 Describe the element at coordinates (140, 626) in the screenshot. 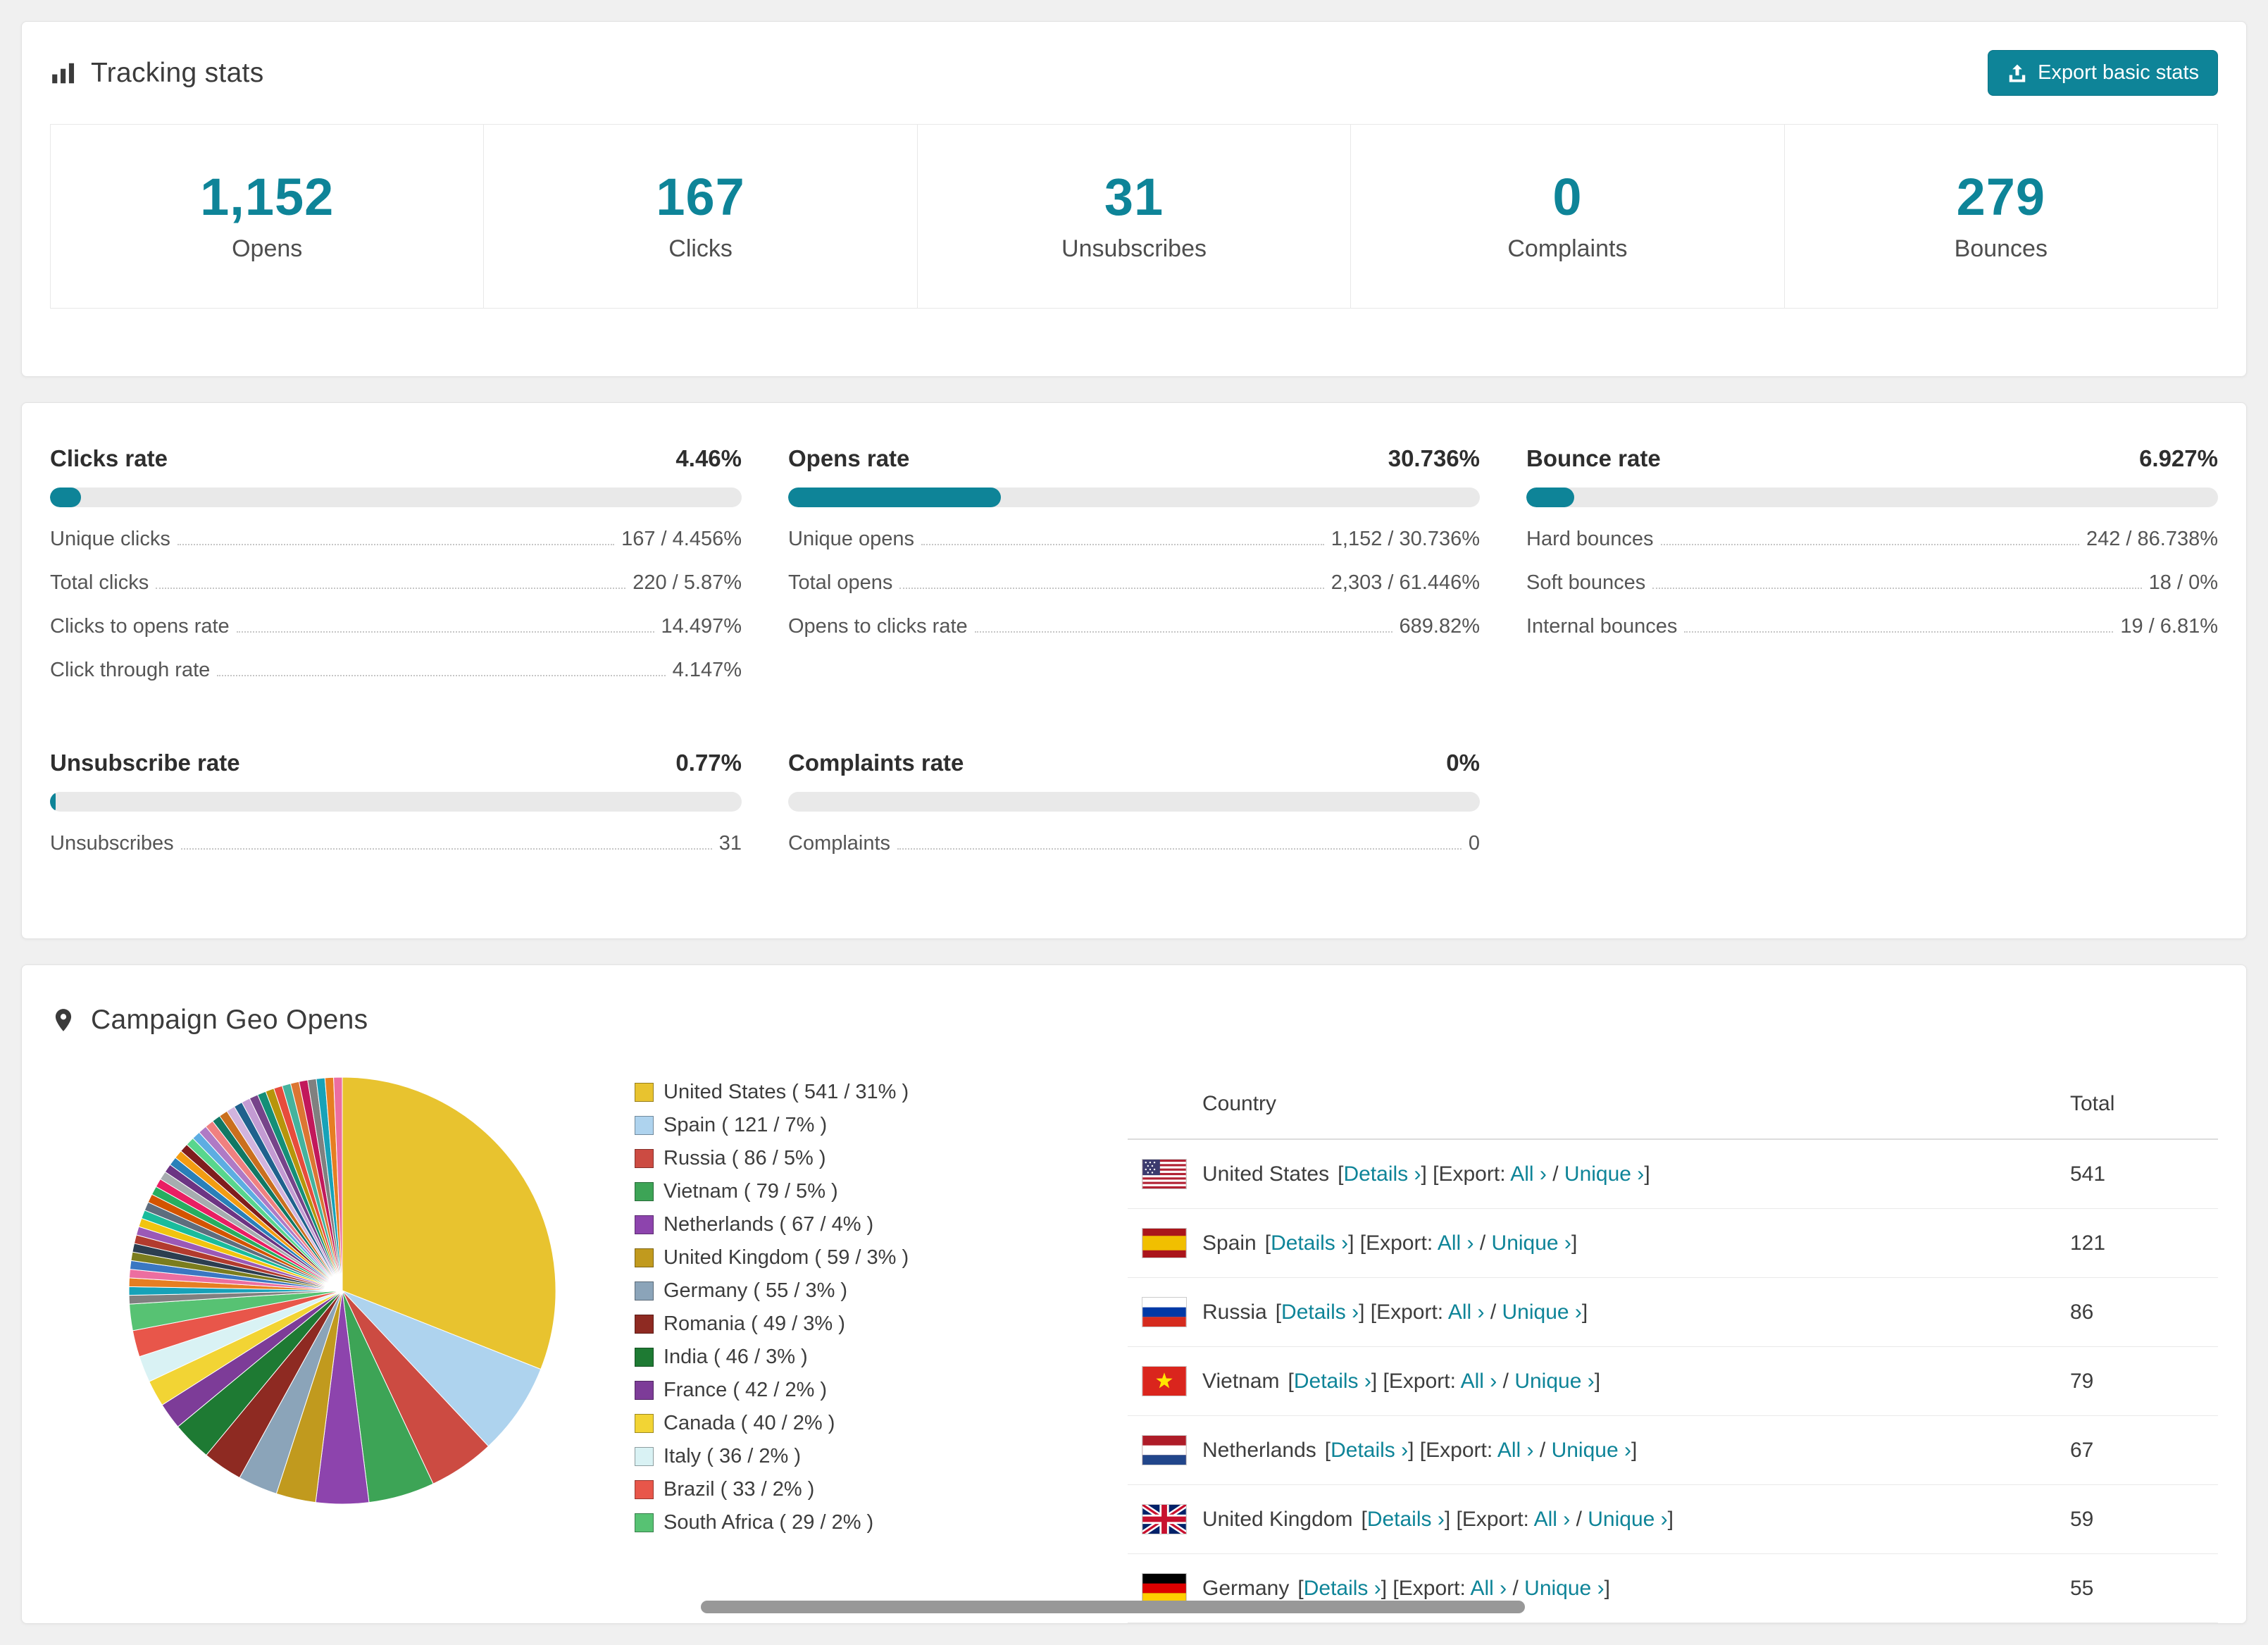

I see `rate-row-label: Clicks to opens rate` at that location.